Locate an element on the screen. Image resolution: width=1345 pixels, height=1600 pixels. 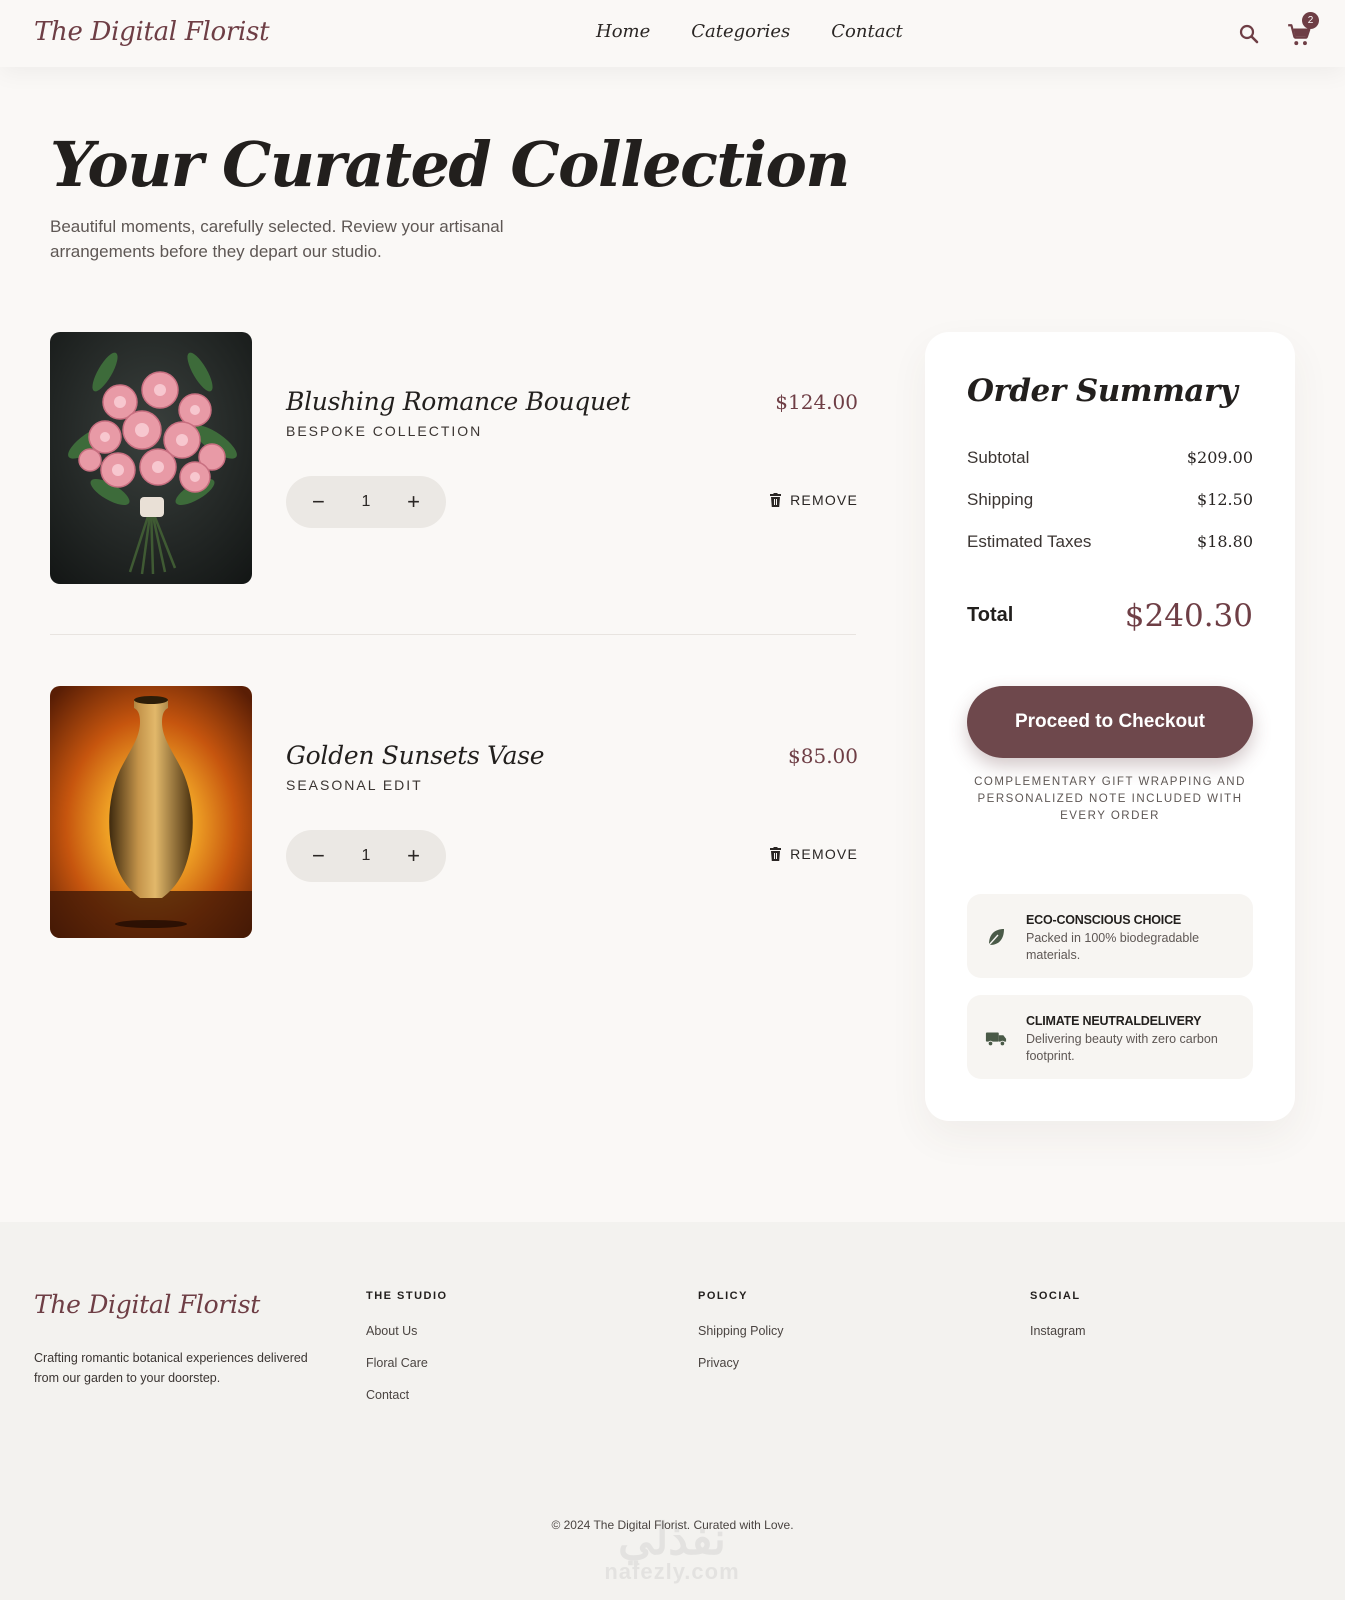
footer-link-contact: Contact is located at coordinates (407, 1395).